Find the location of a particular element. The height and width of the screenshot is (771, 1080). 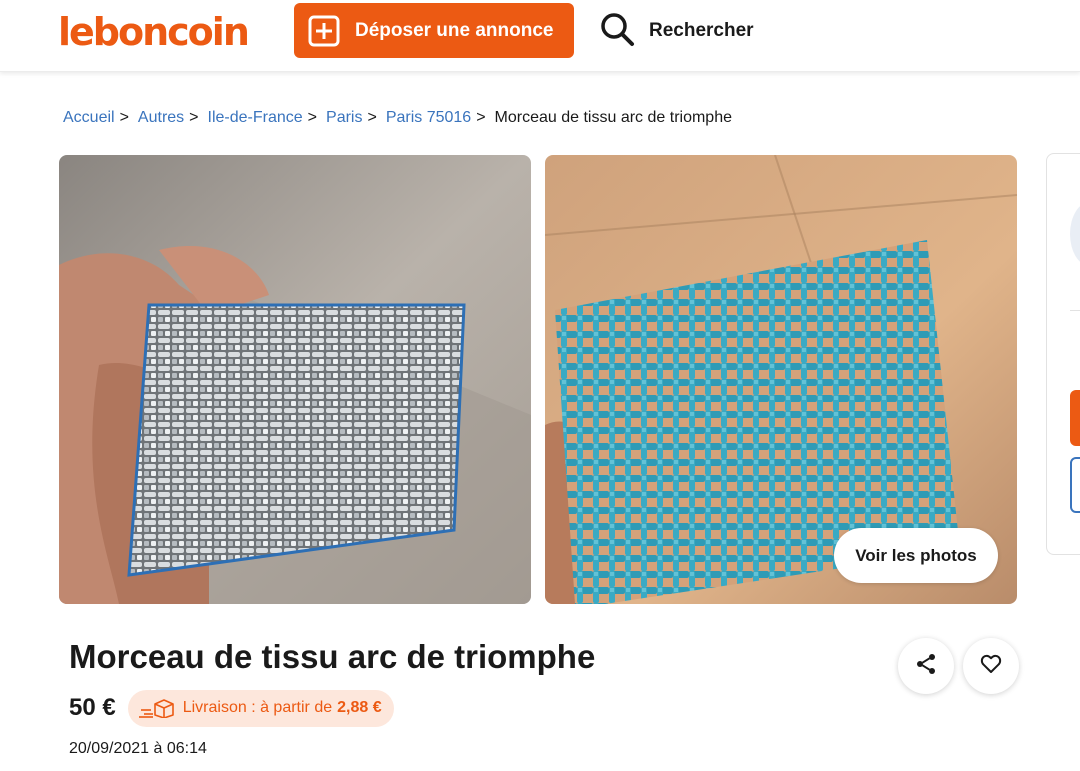

price-row: 50 € Livraison : à partir de 2,88 € is located at coordinates (231, 708).